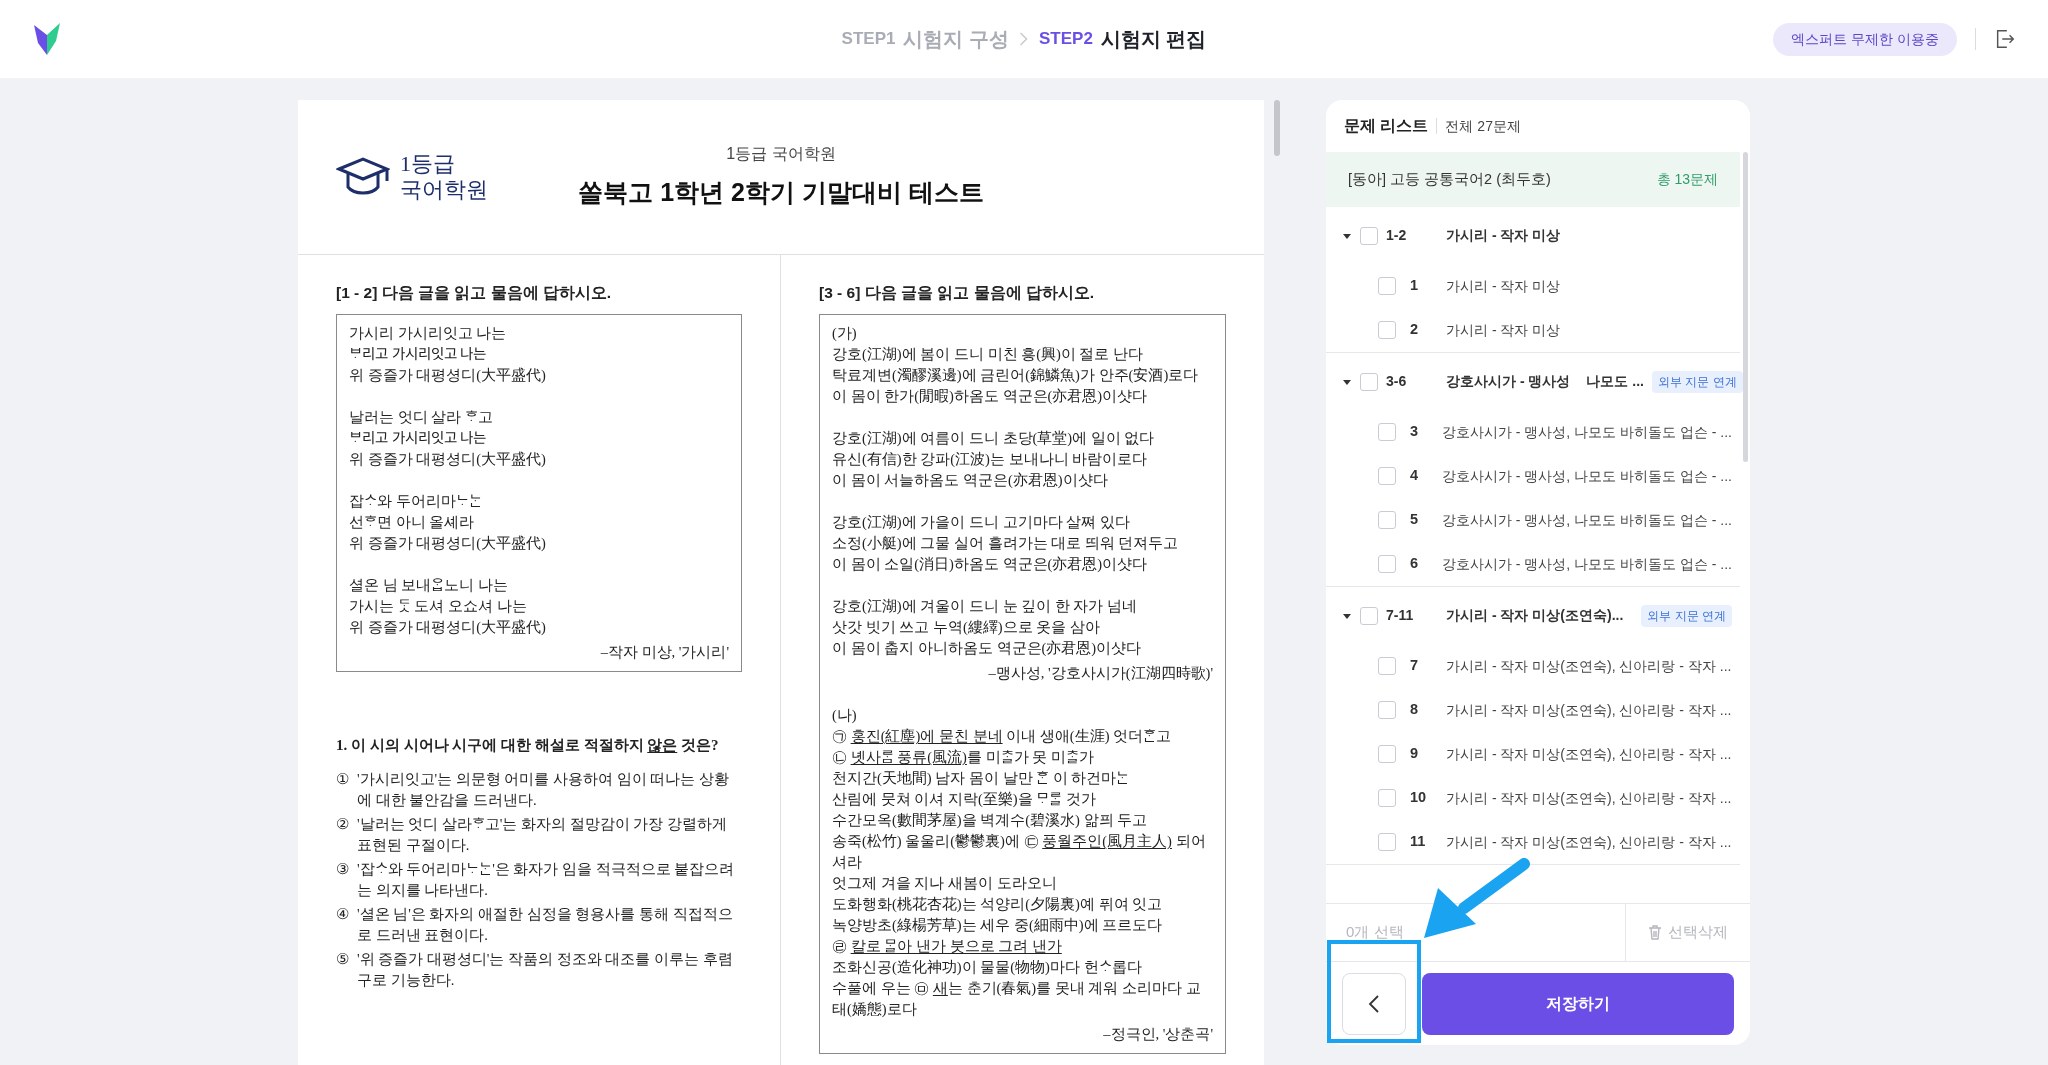 This screenshot has width=2048, height=1065. Describe the element at coordinates (987, 649) in the screenshot. I see `poem-line: 이 몸이 춥지 아니하옴도 역군은(亦君恩)이샷다` at that location.